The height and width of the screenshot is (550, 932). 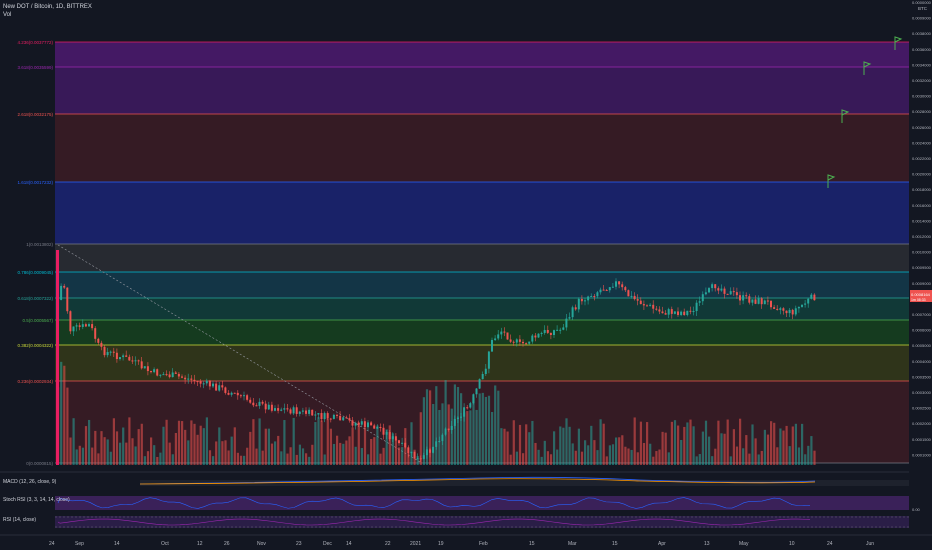 I want to click on volume-legend: Vol, so click(x=7, y=15).